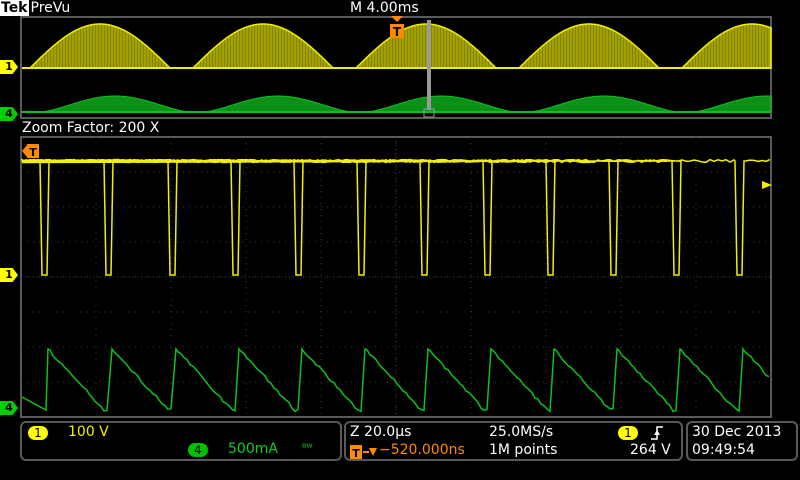  Describe the element at coordinates (198, 450) in the screenshot. I see `ch4-badge: 4` at that location.